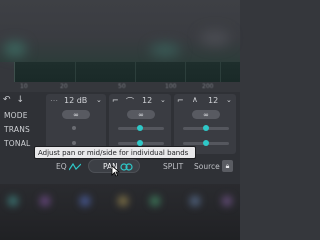 The image size is (320, 240). I want to click on undo-icon: ↶, so click(7, 100).